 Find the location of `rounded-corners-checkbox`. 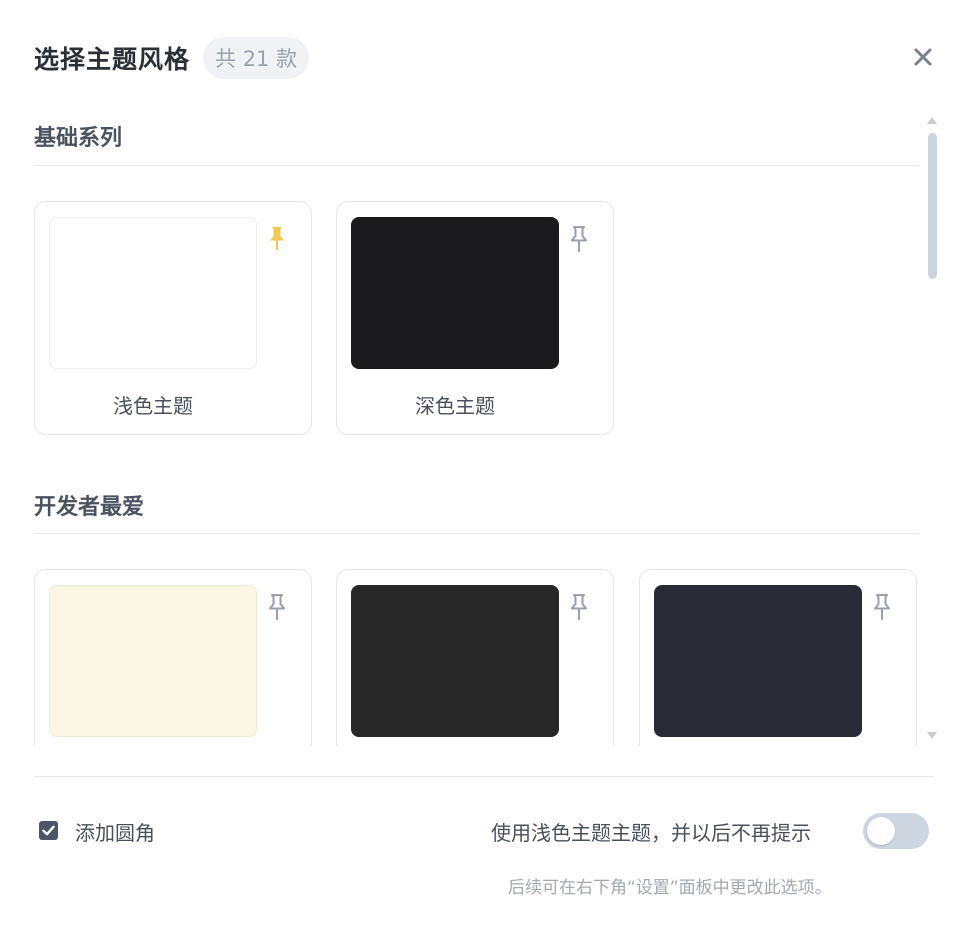

rounded-corners-checkbox is located at coordinates (48, 830).